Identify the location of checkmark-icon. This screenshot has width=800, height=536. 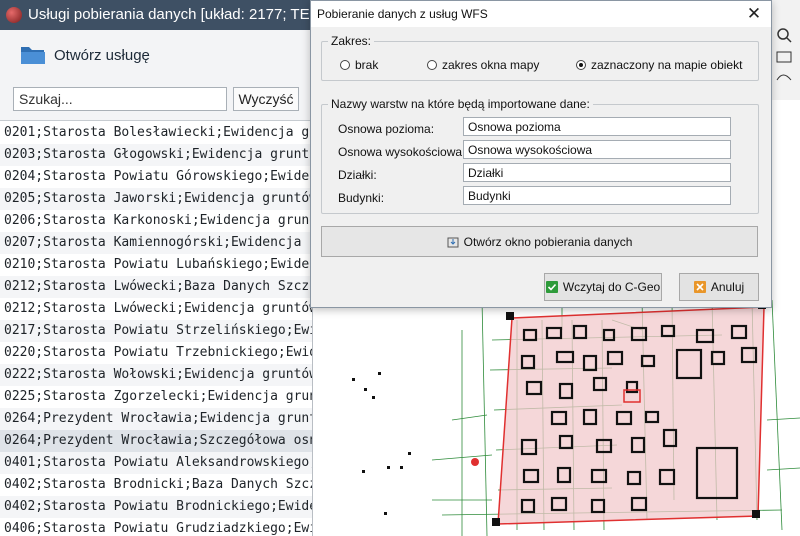
(551, 287).